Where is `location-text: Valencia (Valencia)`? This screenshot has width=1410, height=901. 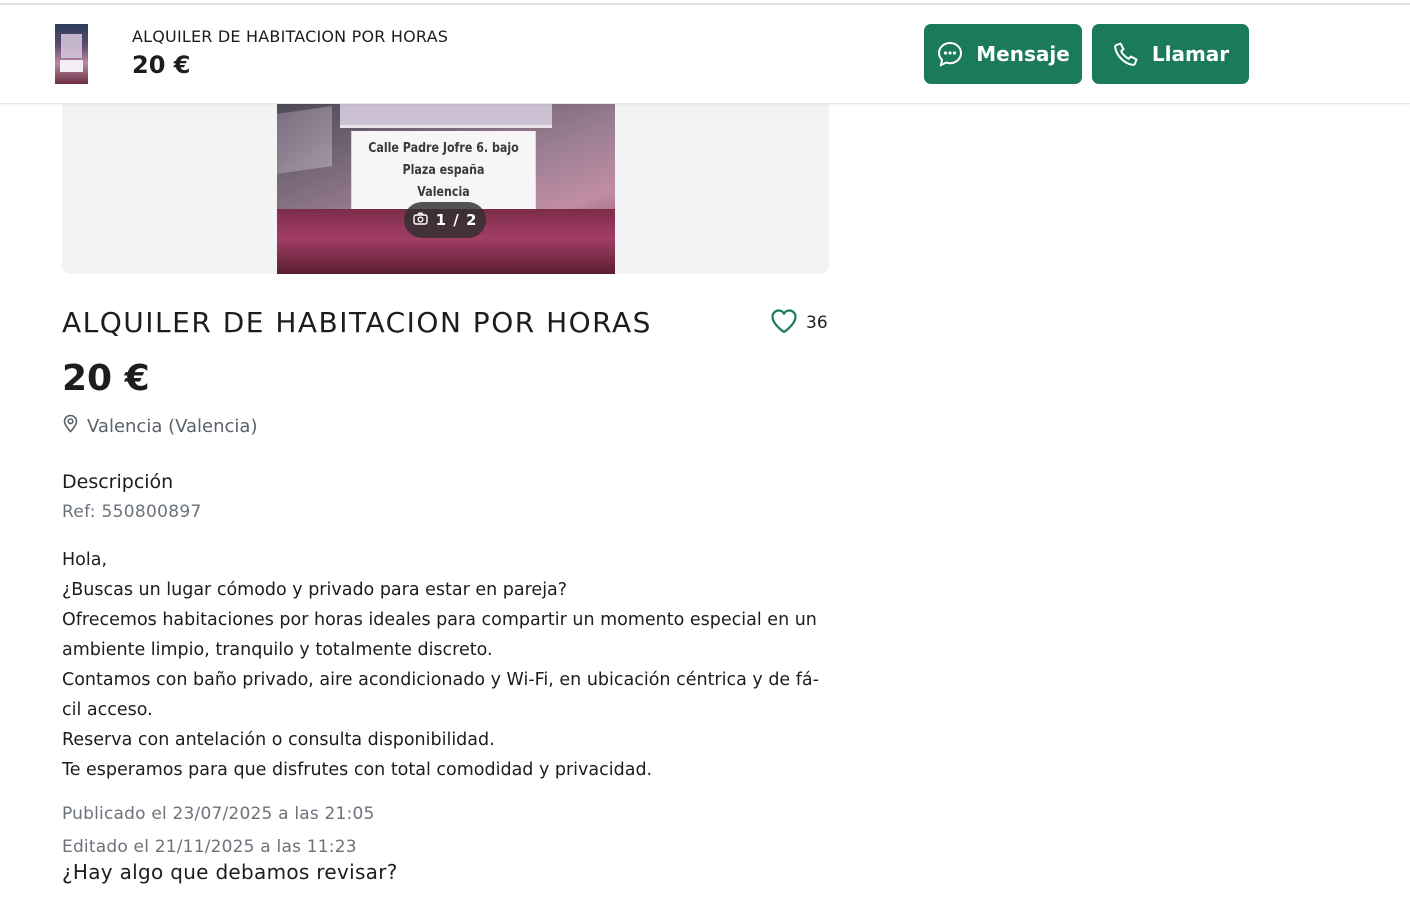 location-text: Valencia (Valencia) is located at coordinates (172, 426).